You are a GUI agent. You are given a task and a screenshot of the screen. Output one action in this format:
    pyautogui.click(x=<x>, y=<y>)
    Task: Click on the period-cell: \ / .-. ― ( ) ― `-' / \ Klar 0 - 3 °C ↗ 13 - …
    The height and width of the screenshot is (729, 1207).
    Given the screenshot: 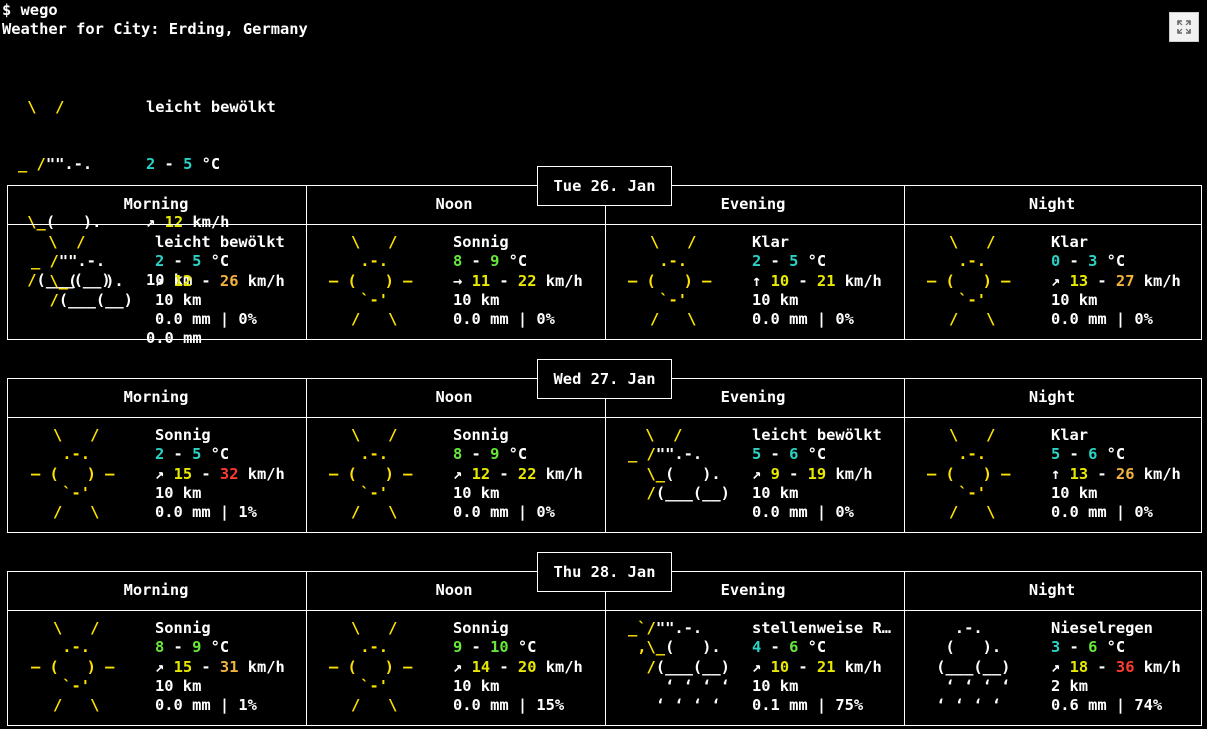 What is the action you would take?
    pyautogui.click(x=1052, y=283)
    